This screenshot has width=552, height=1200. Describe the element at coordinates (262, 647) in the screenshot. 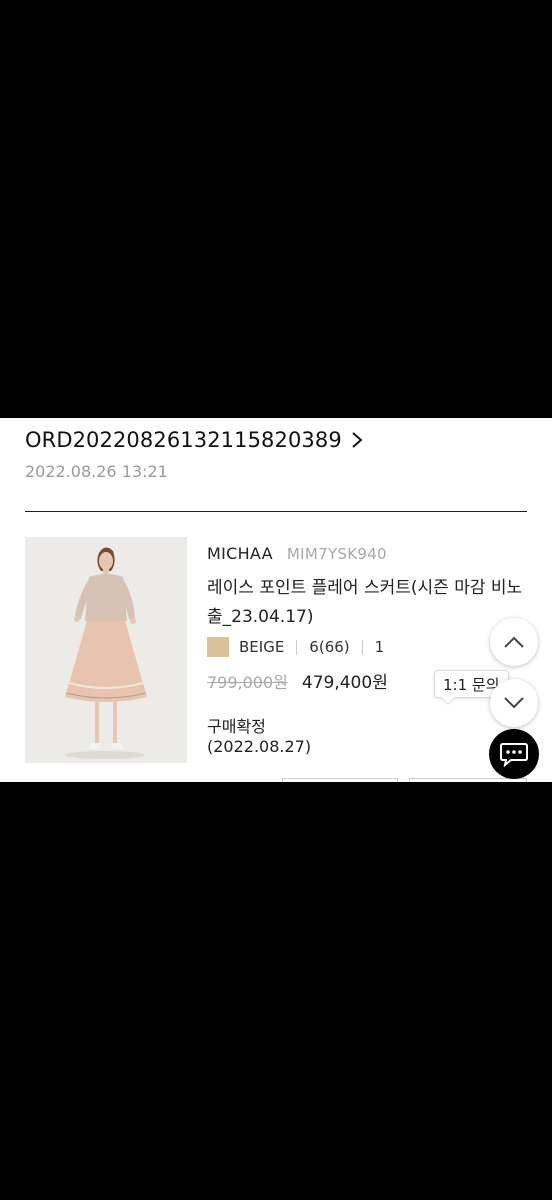

I see `color-name: BEIGE` at that location.